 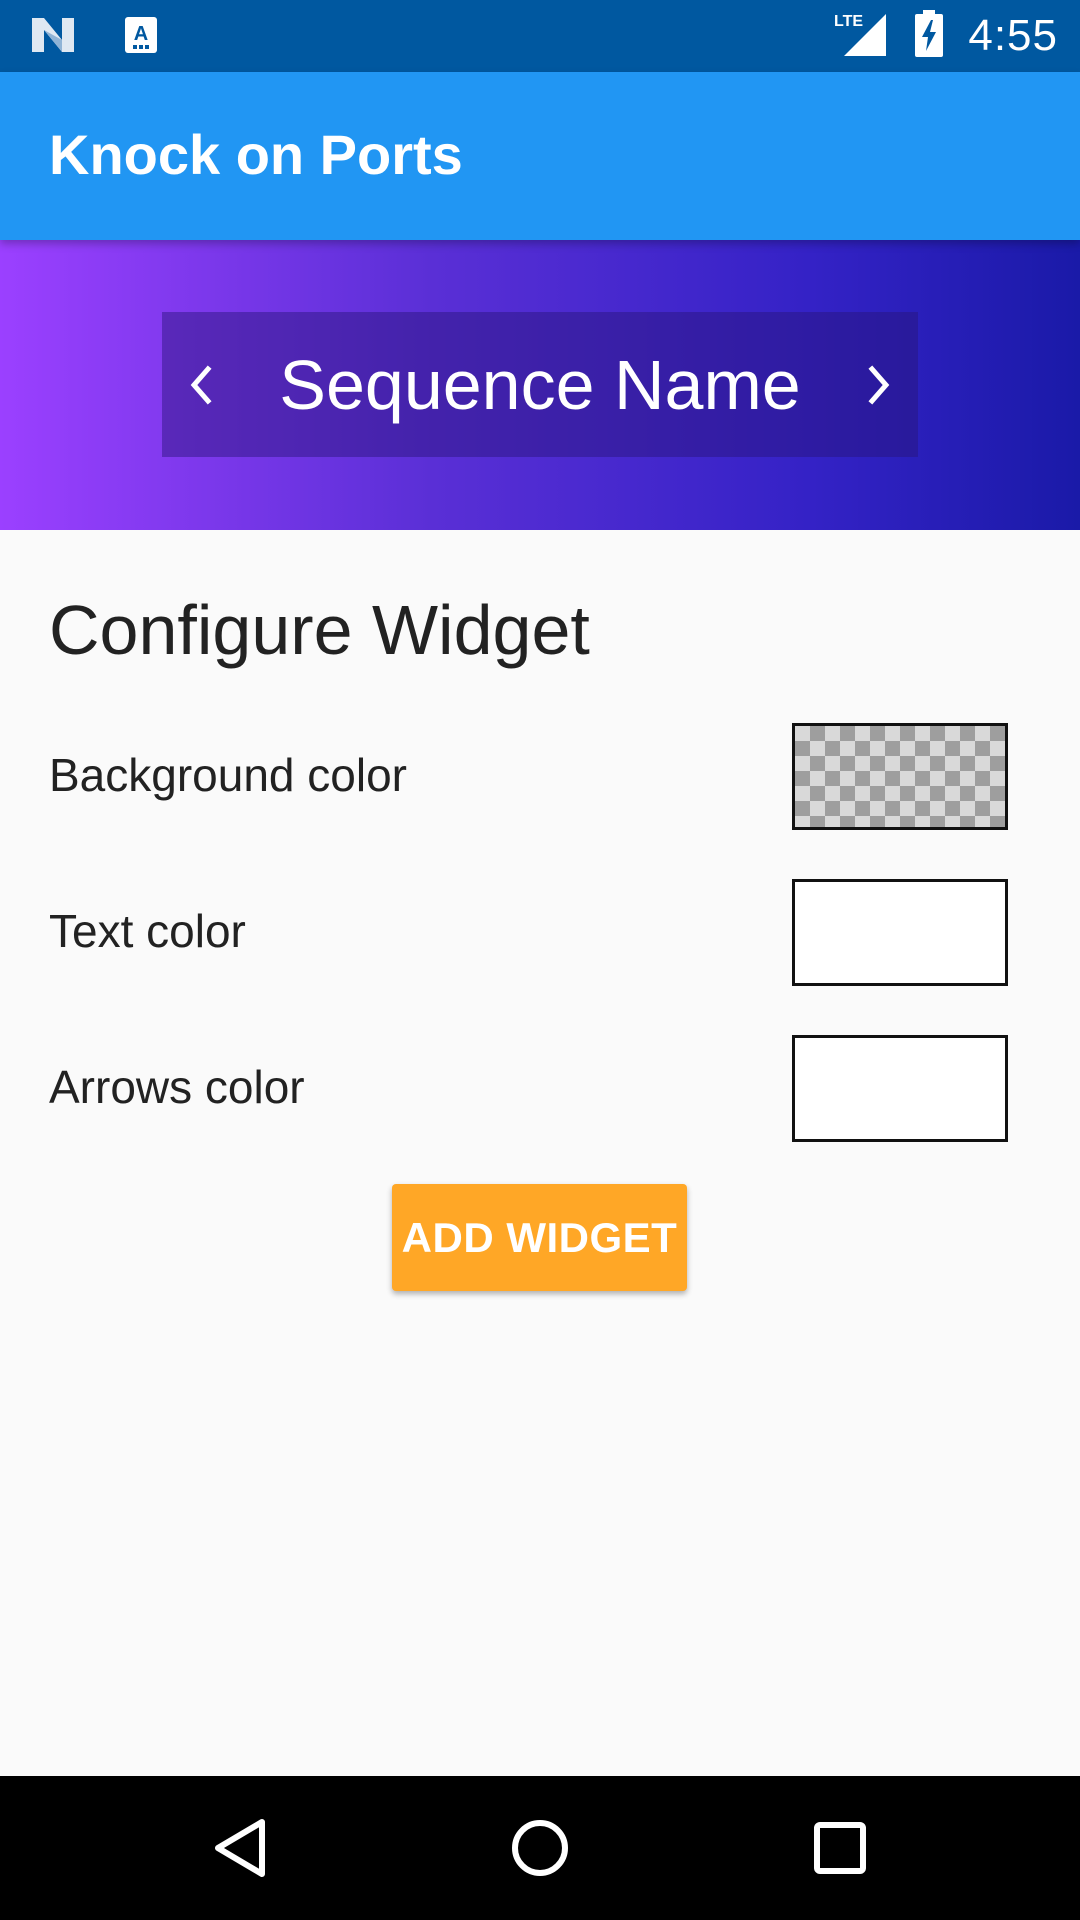 I want to click on battery-charging-icon, so click(x=929, y=36).